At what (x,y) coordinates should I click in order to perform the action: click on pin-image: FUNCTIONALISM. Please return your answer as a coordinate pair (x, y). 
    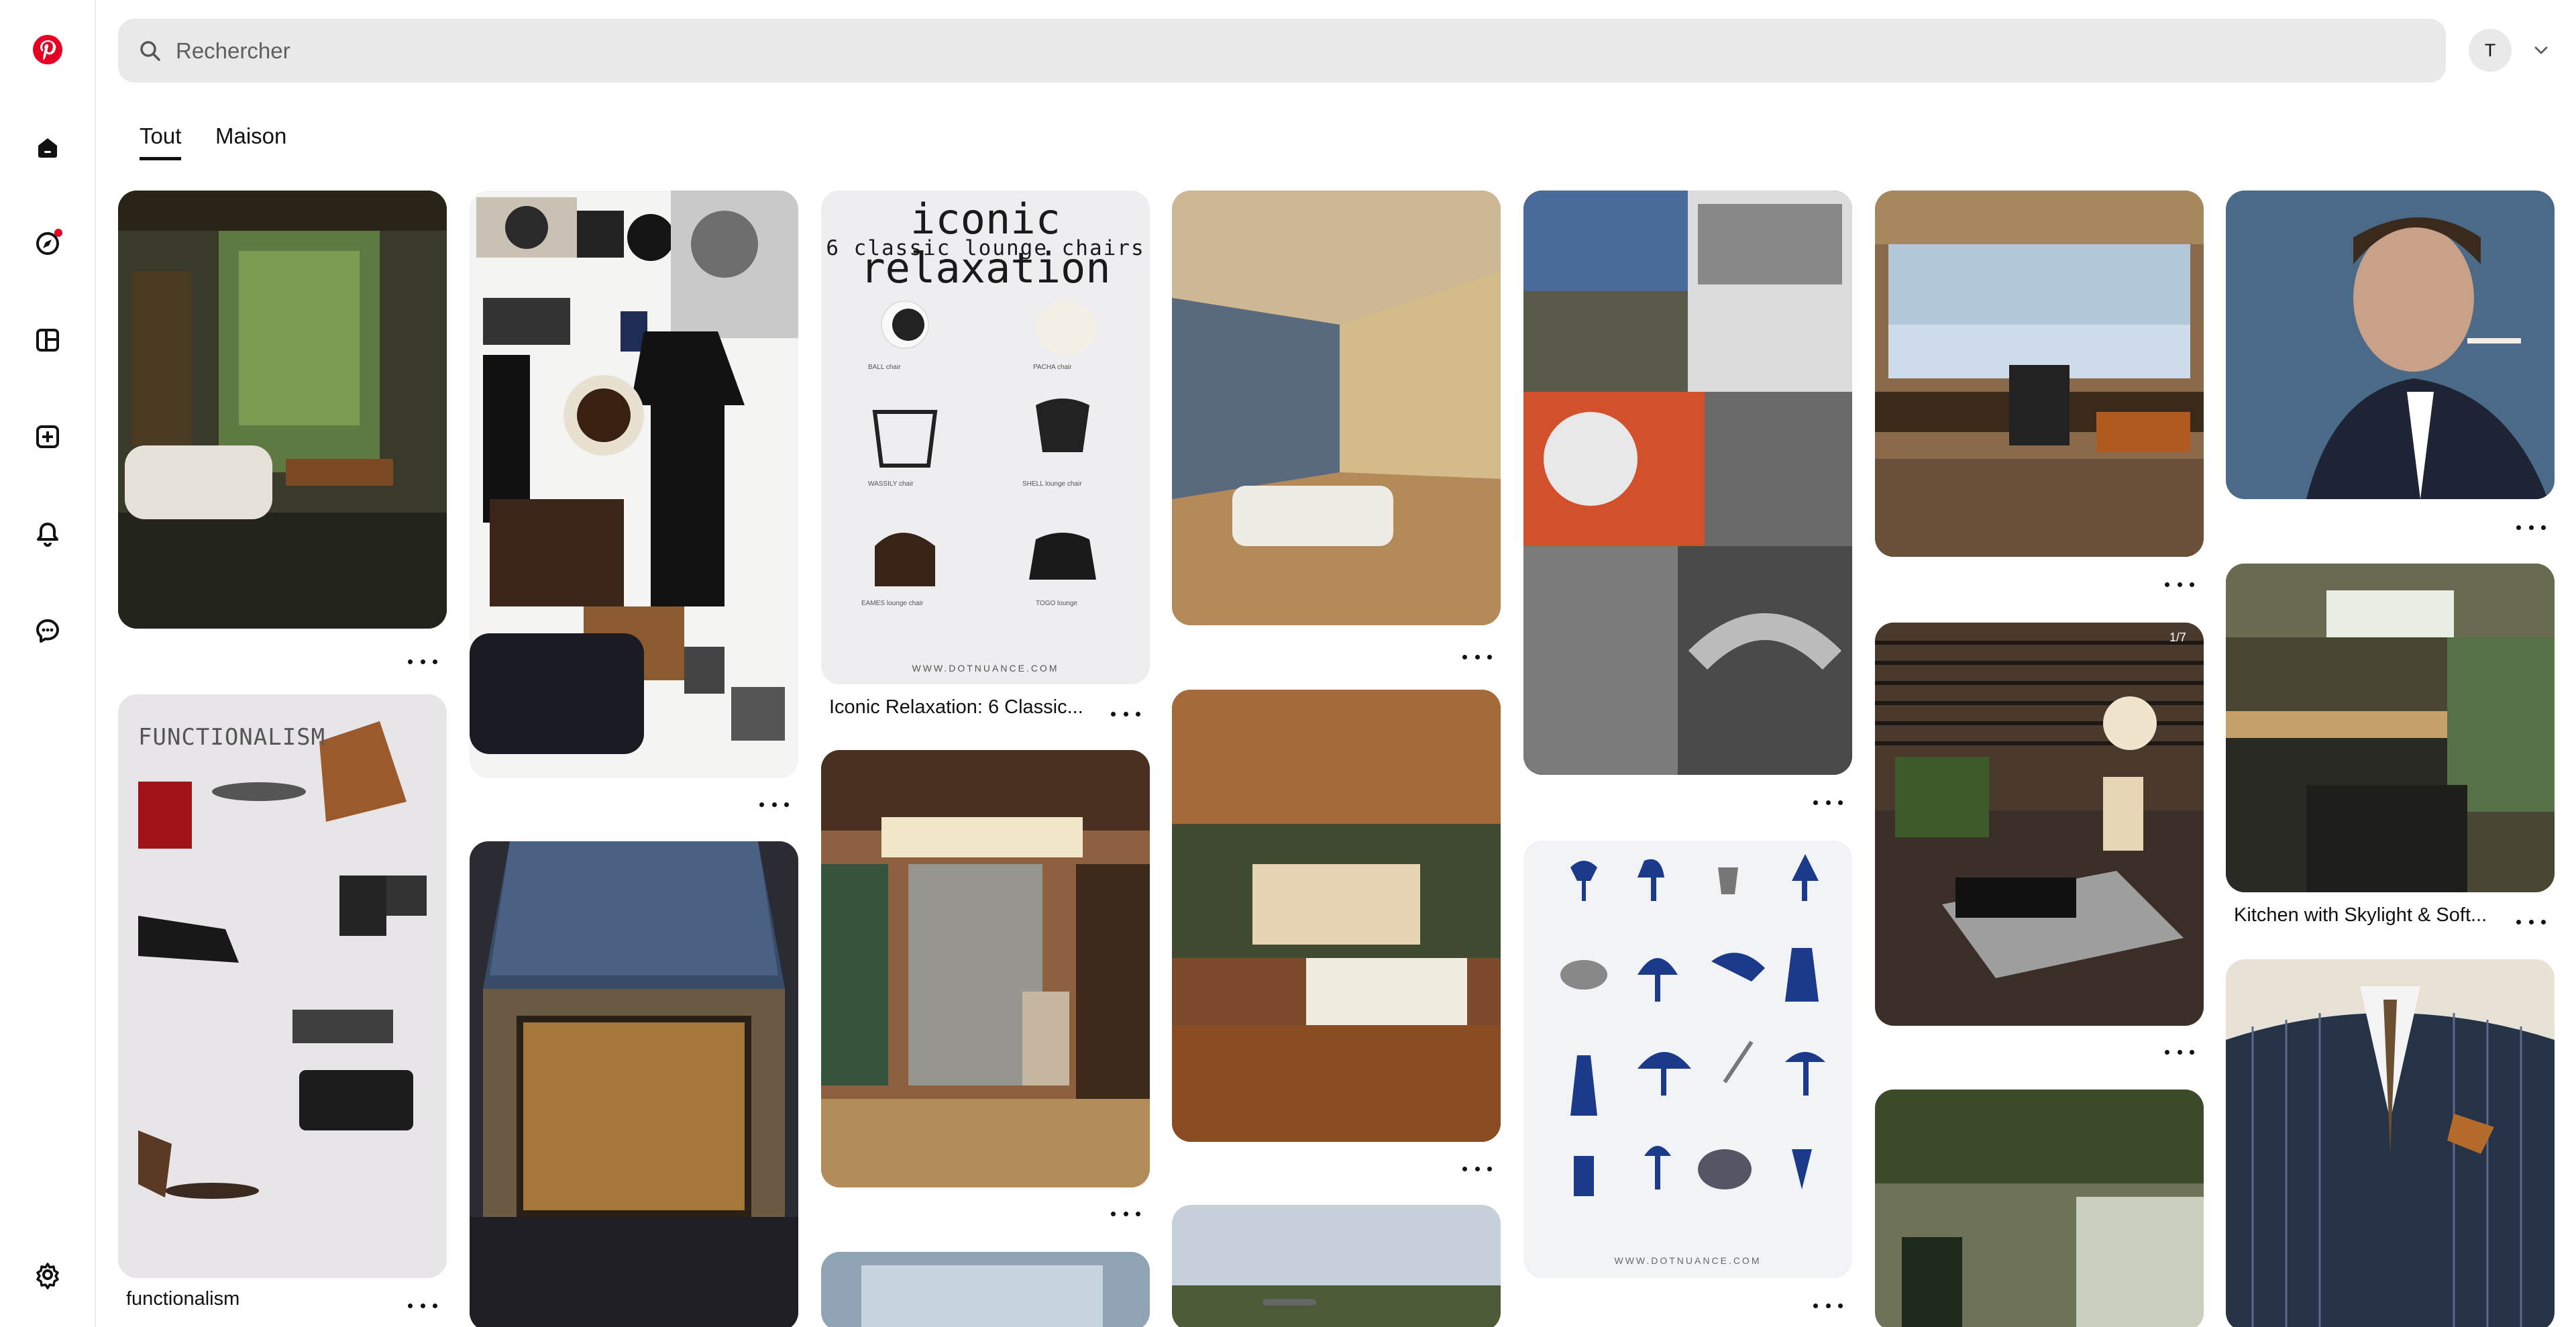
    Looking at the image, I should click on (282, 986).